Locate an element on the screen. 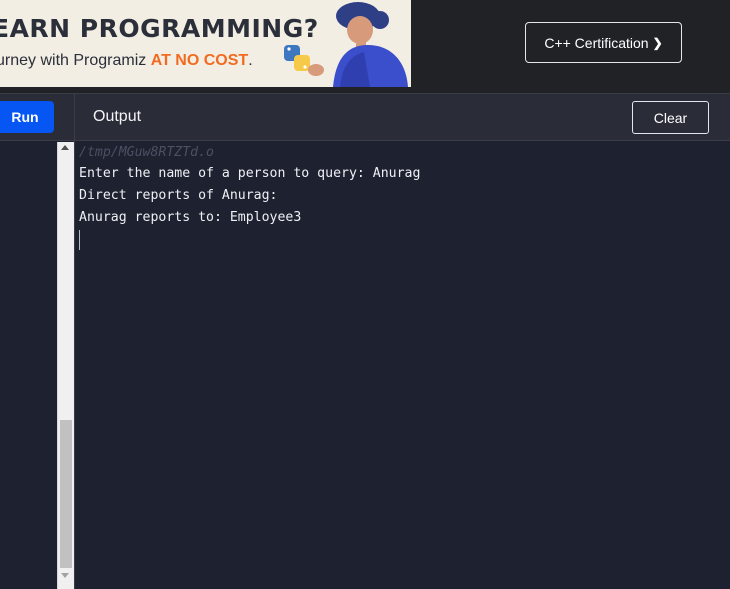 This screenshot has width=730, height=589. output-line: Anurag reports to: Employee3 is located at coordinates (190, 217).